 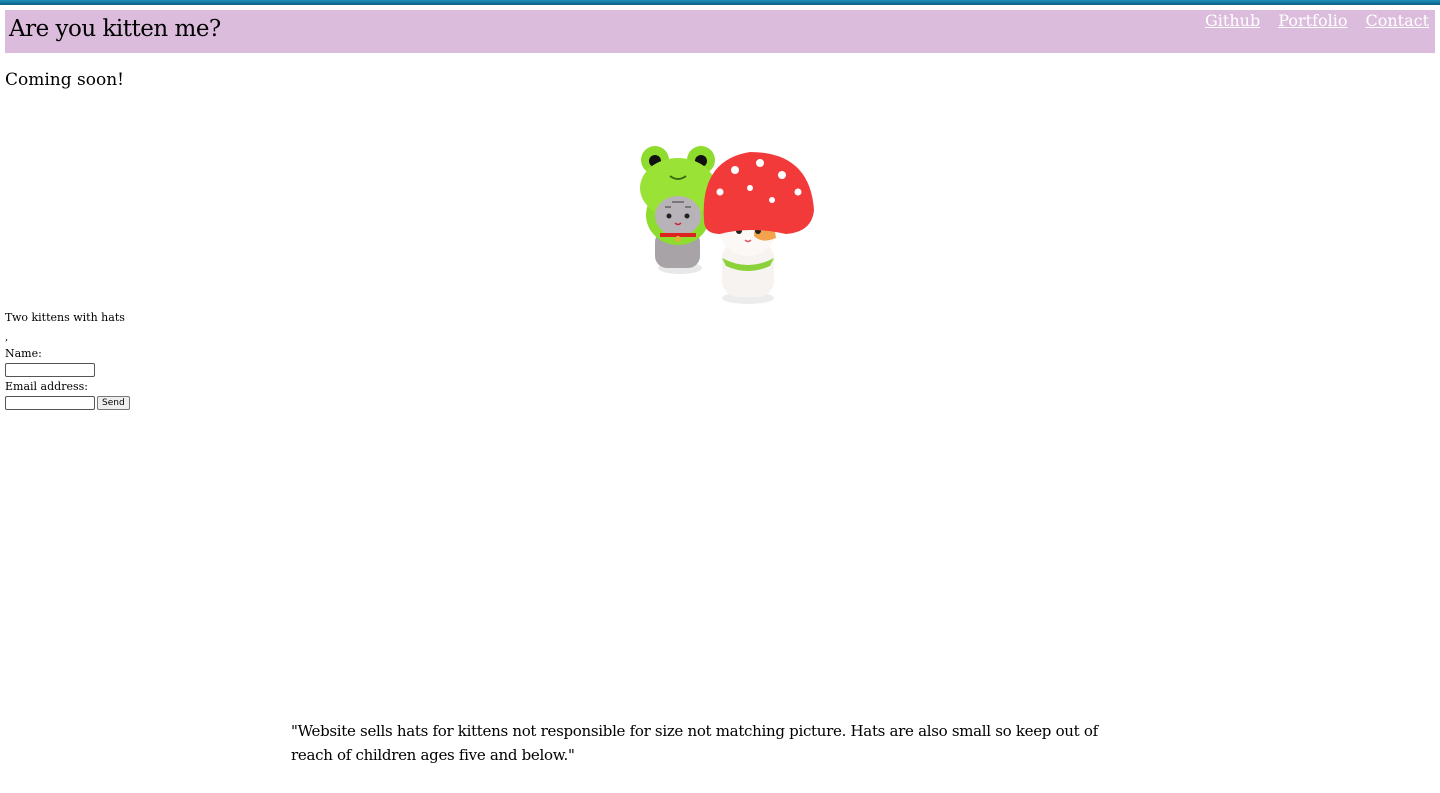 I want to click on nav-link-portfolio: Portfolio, so click(x=1312, y=21).